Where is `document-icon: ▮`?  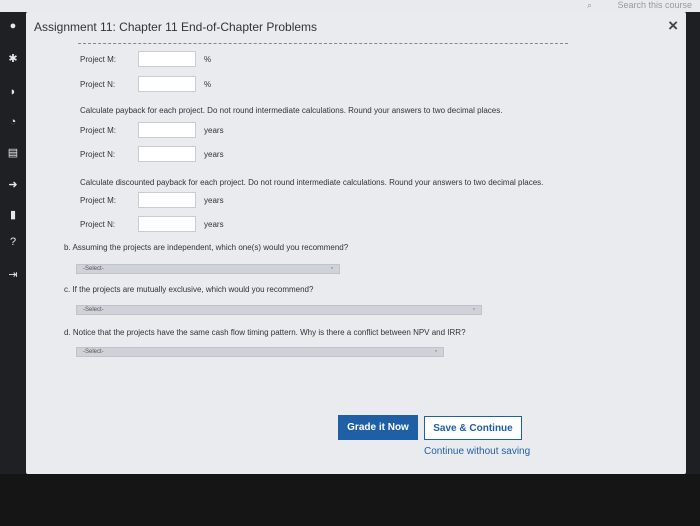
document-icon: ▮ is located at coordinates (13, 214).